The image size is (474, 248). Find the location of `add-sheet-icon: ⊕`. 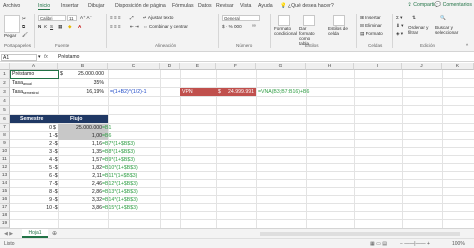

add-sheet-icon: ⊕ is located at coordinates (54, 233).